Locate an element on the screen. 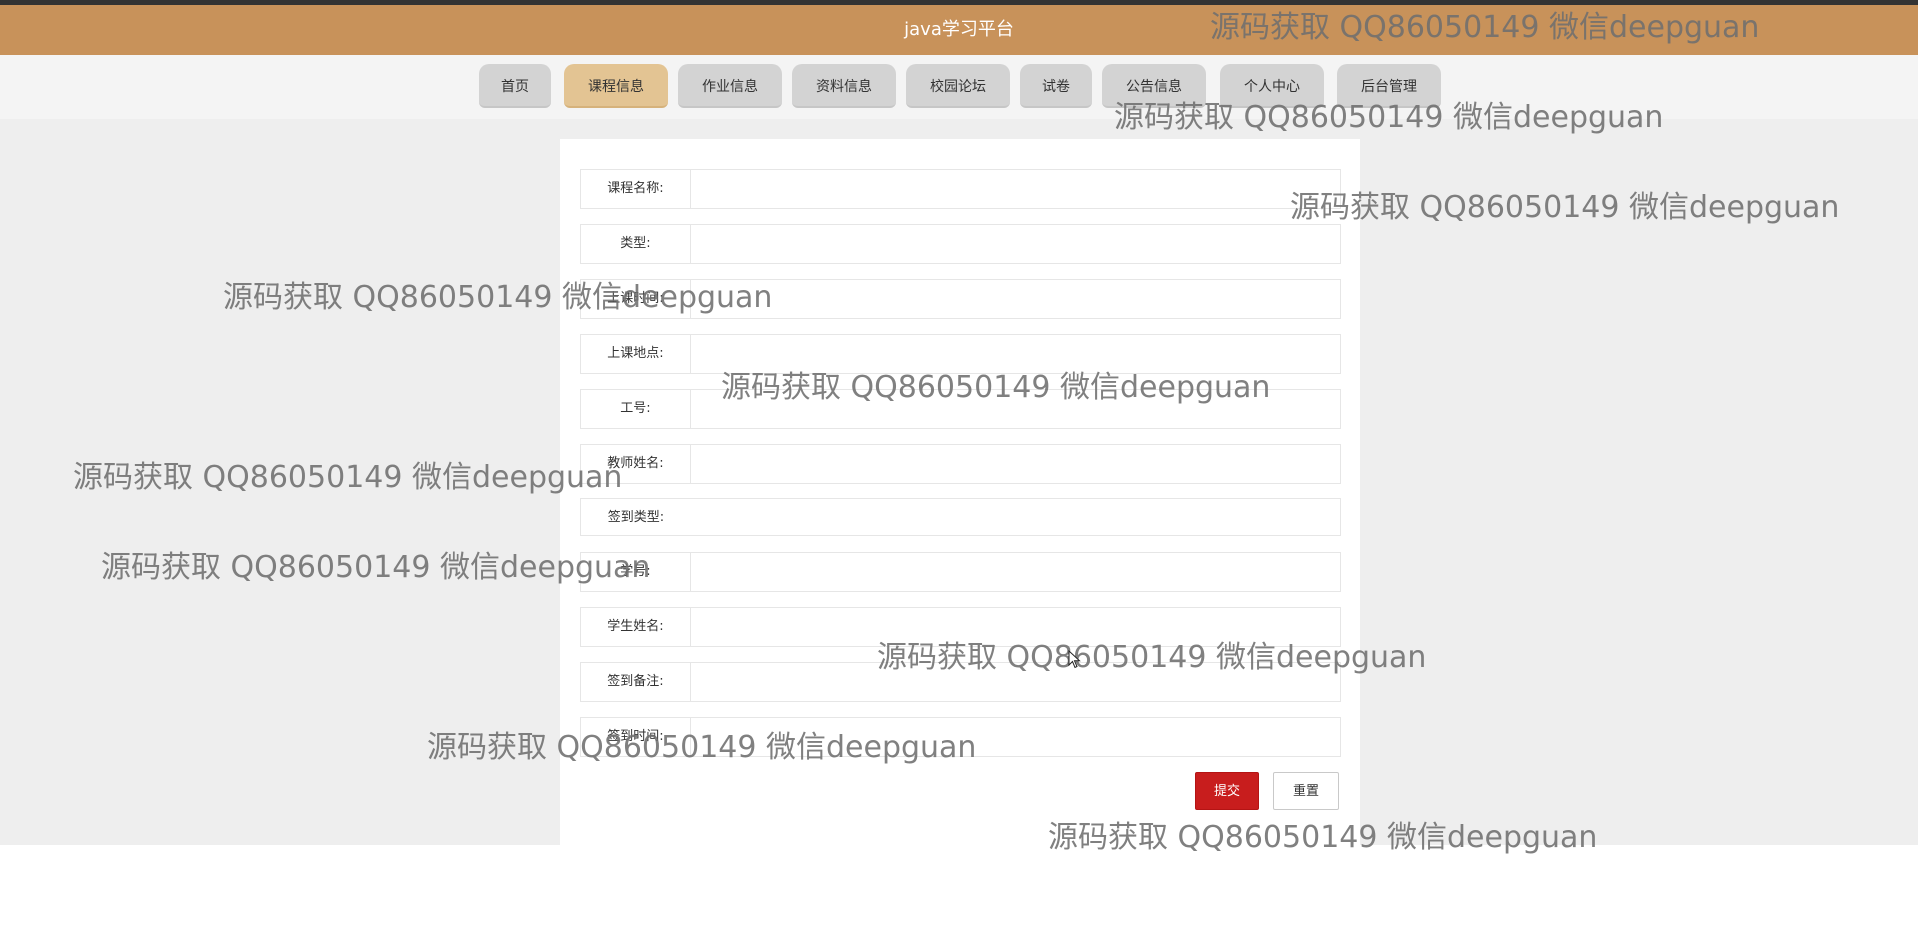 This screenshot has width=1918, height=938. header-bar: java学习平台 is located at coordinates (959, 30).